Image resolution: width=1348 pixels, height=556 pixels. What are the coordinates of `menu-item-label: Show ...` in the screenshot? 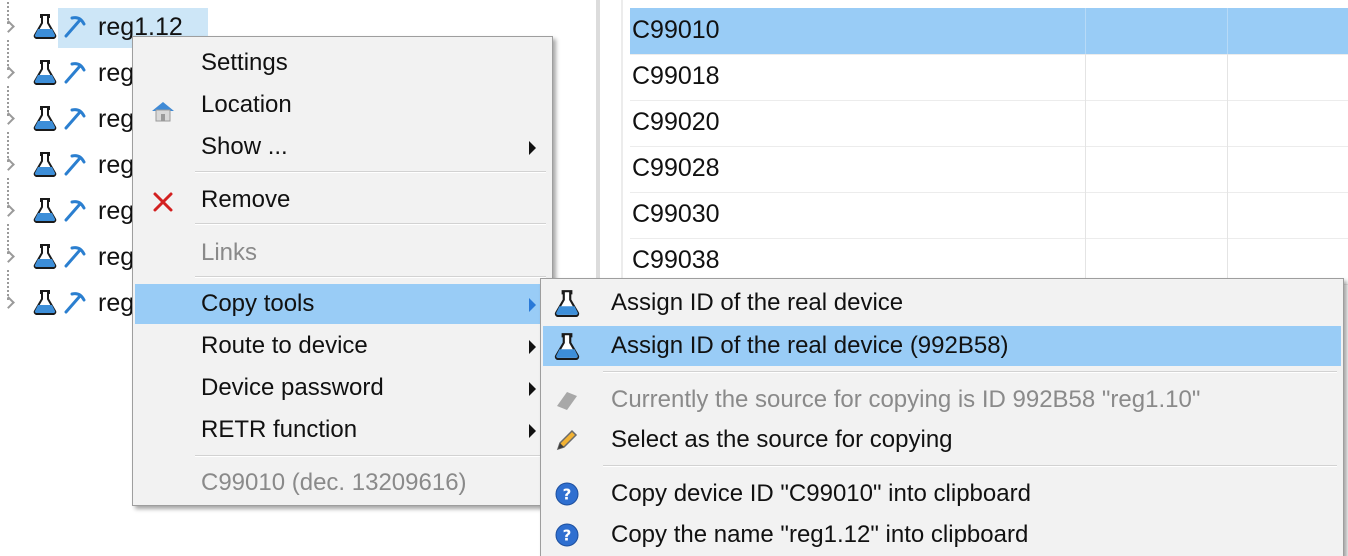 It's located at (244, 146).